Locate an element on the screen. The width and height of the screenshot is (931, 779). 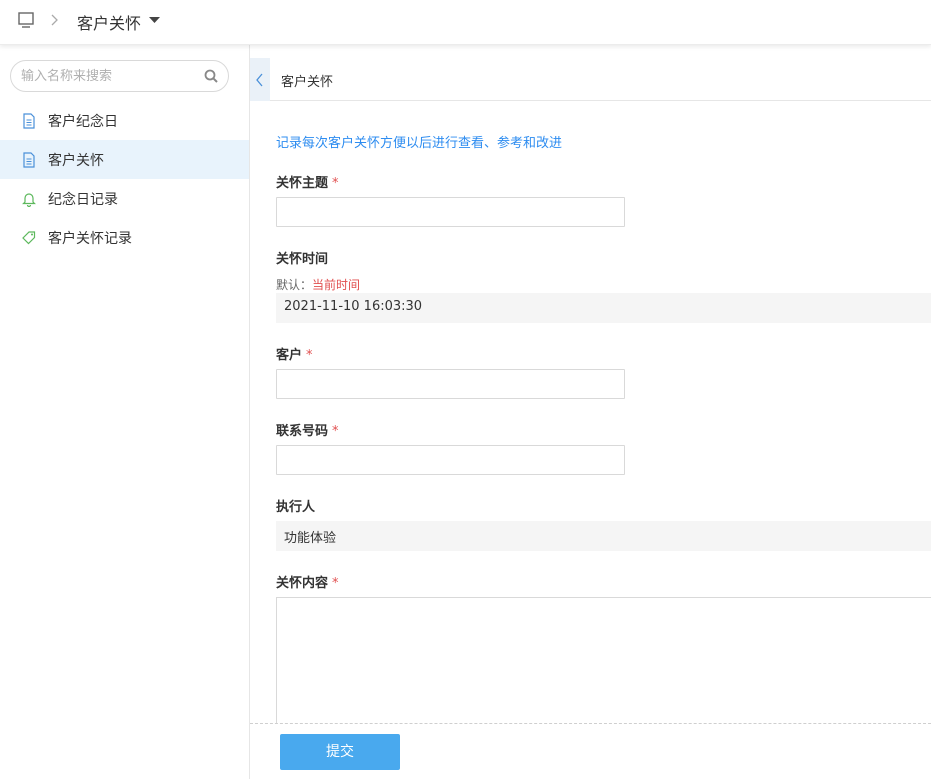
monitor-icon is located at coordinates (26, 20).